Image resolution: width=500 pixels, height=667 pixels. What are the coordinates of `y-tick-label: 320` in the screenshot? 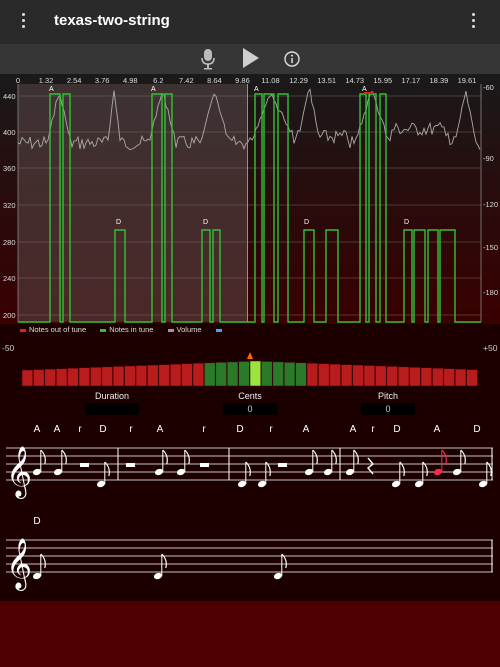 It's located at (9, 205).